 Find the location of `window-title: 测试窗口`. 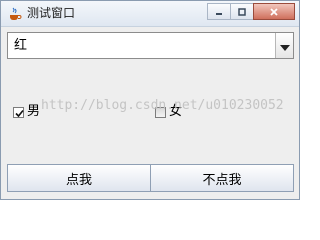

window-title: 测试窗口 is located at coordinates (51, 13).